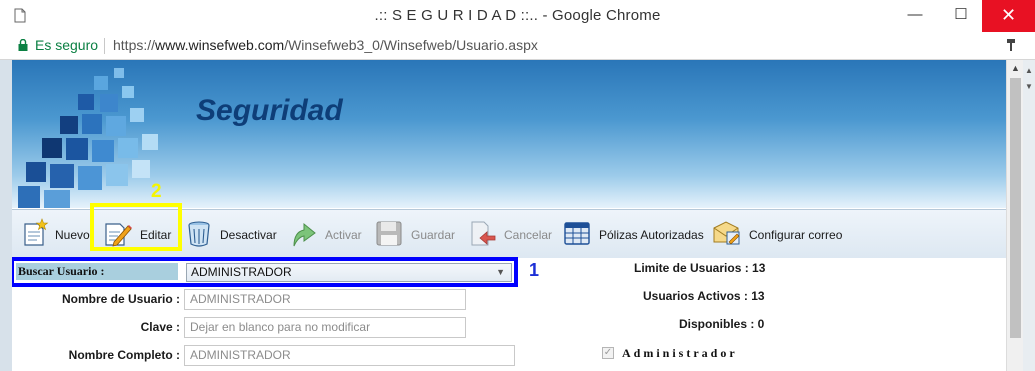 Image resolution: width=1035 pixels, height=371 pixels. I want to click on limite-usuarios-text: Limite de Usuarios : 13, so click(700, 268).